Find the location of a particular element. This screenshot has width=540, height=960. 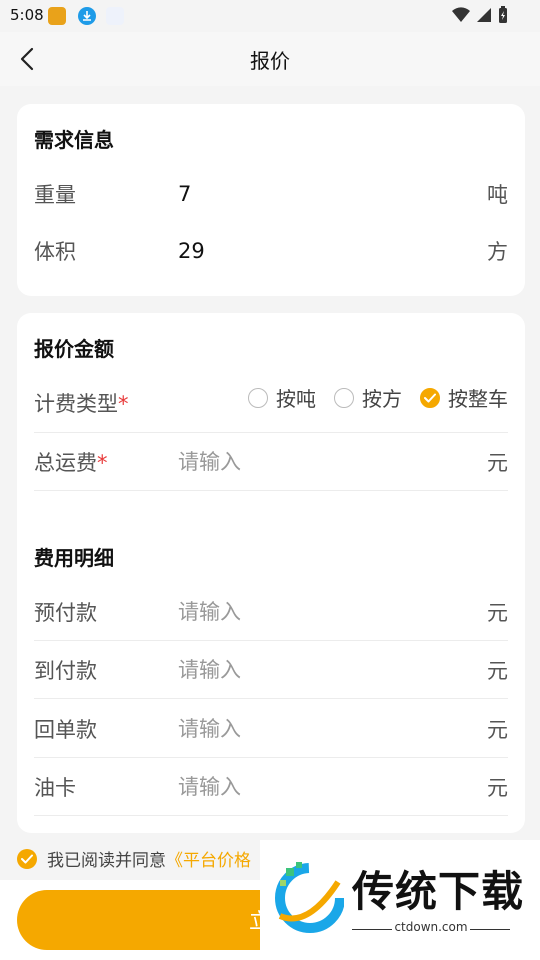

agreement-checkbox is located at coordinates (27, 858).